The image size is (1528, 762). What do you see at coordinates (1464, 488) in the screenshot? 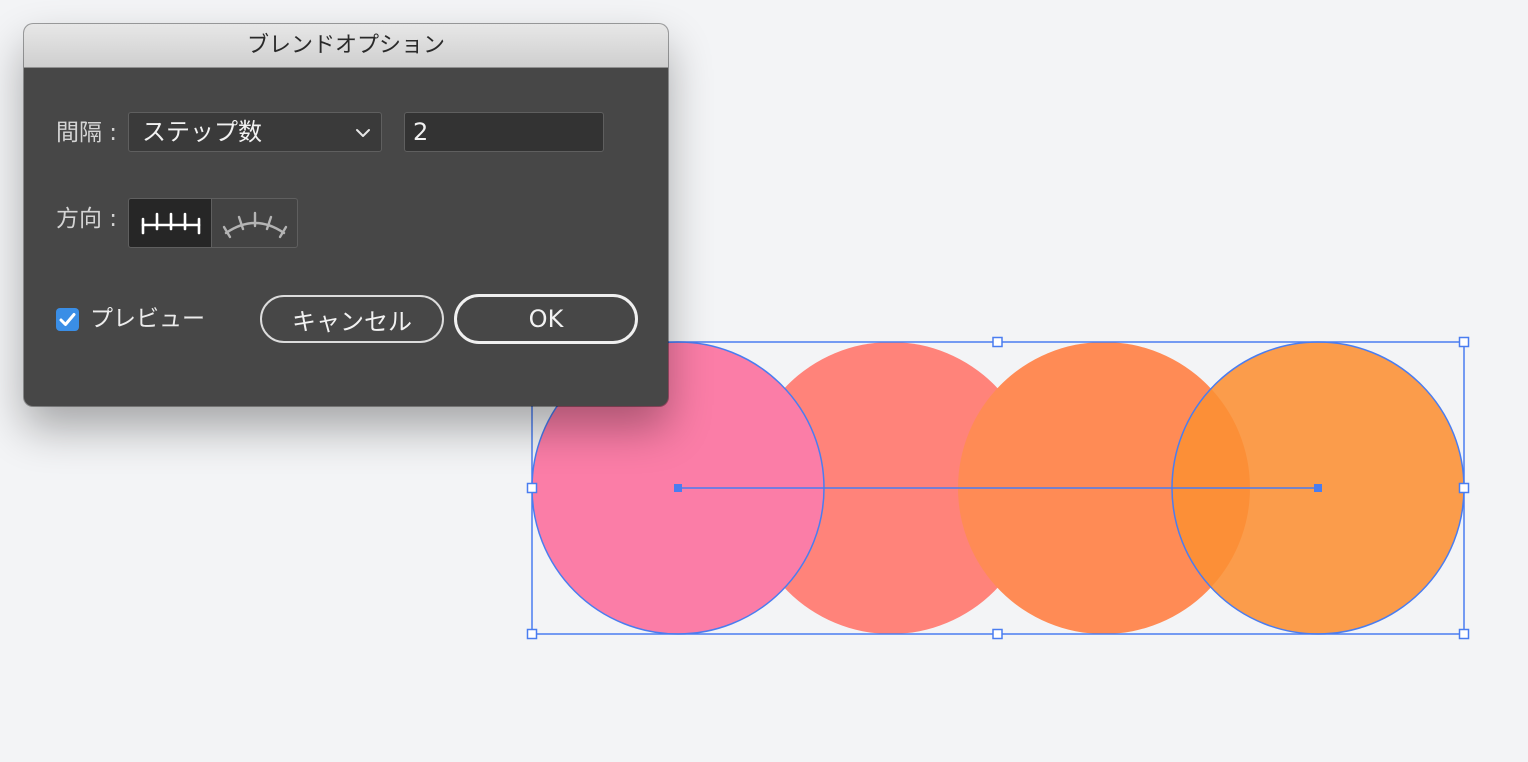
I see `resize-handle-middle-right` at bounding box center [1464, 488].